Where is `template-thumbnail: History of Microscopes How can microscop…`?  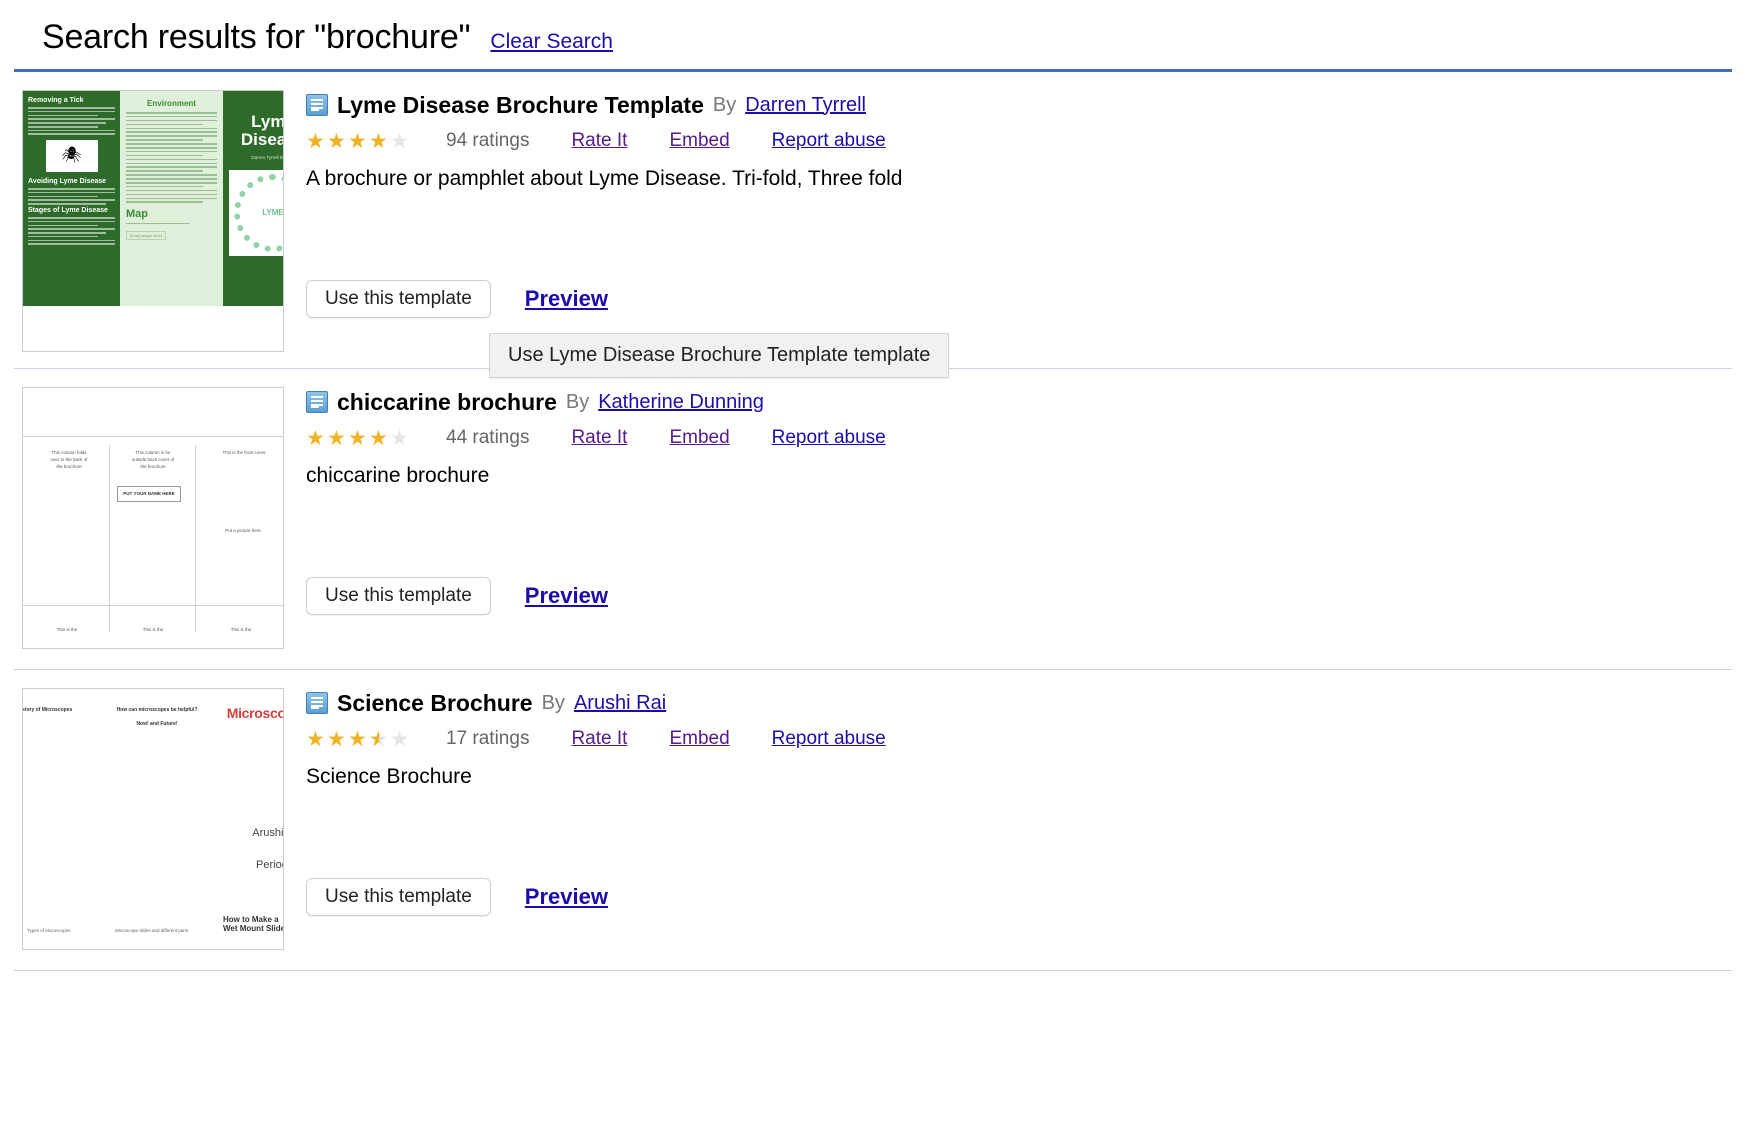
template-thumbnail: History of Microscopes How can microscop… is located at coordinates (153, 819).